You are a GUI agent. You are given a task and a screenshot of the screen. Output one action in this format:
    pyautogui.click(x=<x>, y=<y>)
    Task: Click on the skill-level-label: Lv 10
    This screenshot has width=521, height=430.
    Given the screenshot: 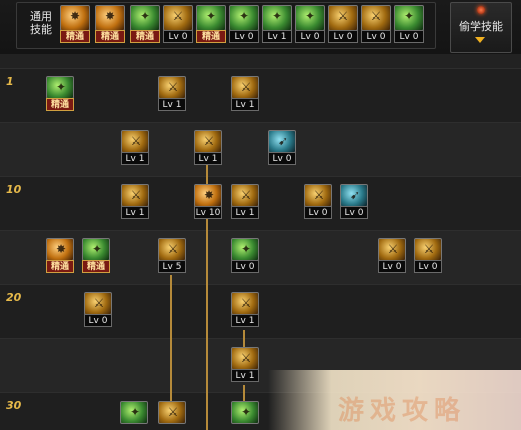 What is the action you would take?
    pyautogui.click(x=208, y=212)
    